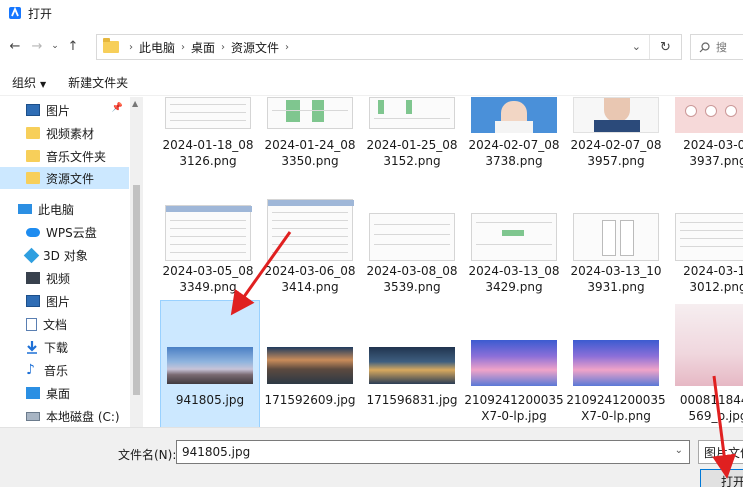 Image resolution: width=743 pixels, height=487 pixels. I want to click on back-button: ←, so click(15, 46).